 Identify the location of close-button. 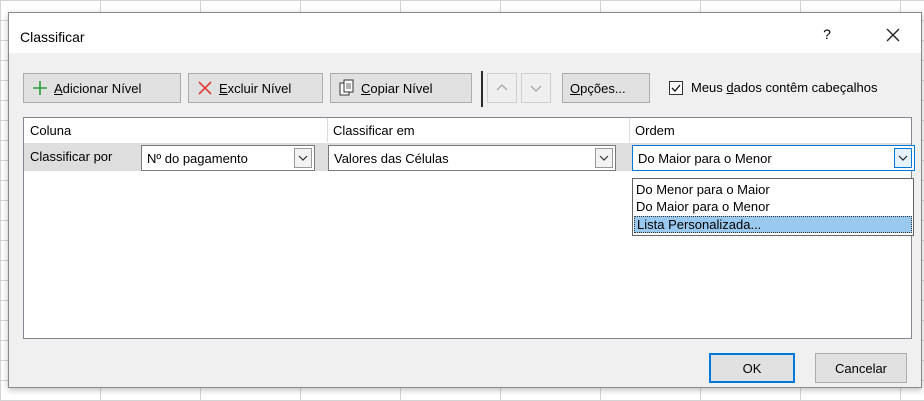
(893, 35).